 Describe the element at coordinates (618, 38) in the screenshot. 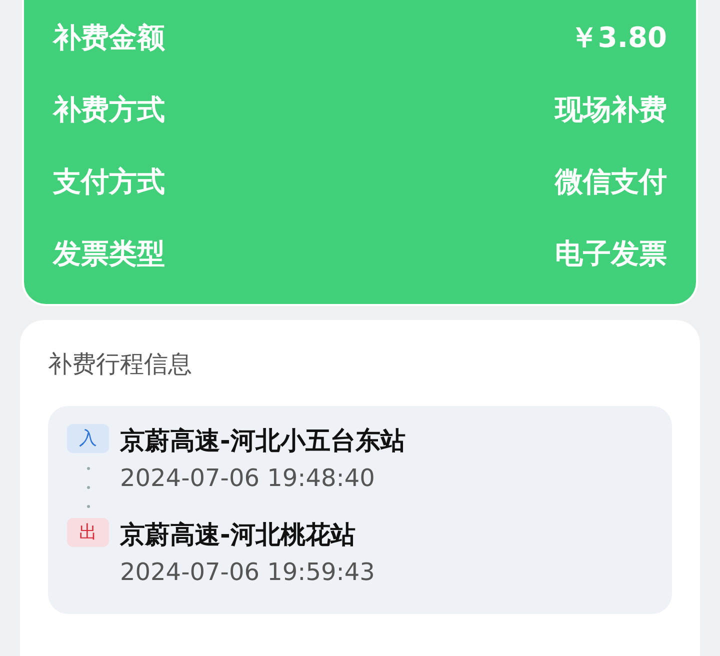

I see `field-value: ￥3.80` at that location.